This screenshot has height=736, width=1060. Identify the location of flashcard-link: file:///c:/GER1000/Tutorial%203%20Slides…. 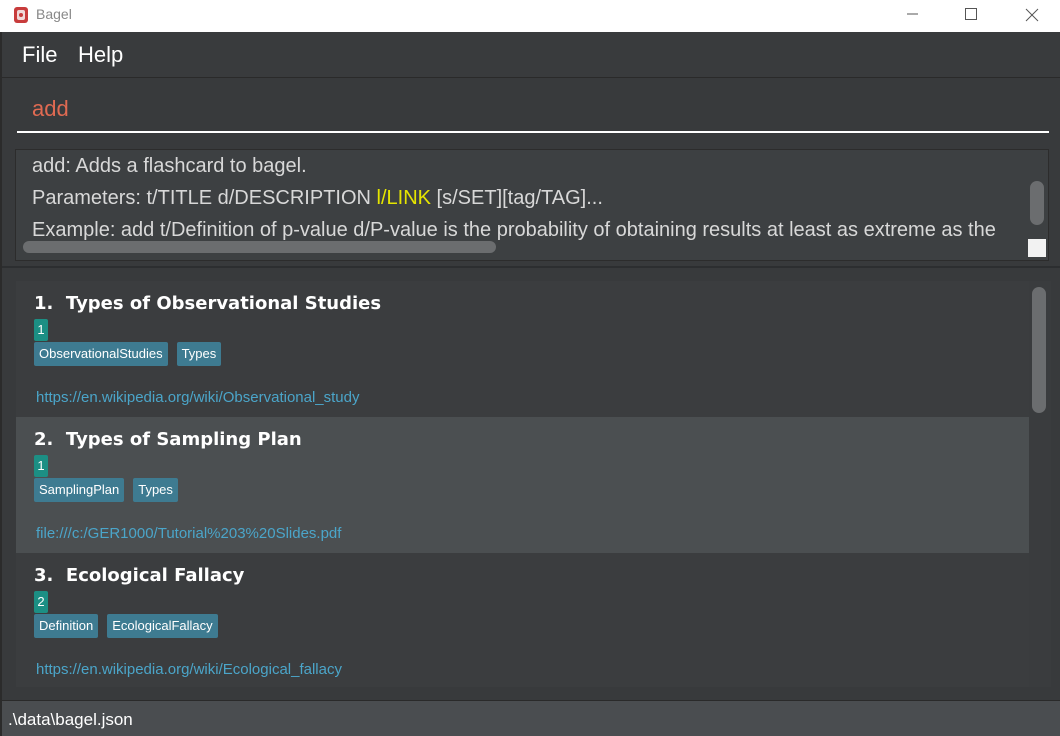
(188, 533).